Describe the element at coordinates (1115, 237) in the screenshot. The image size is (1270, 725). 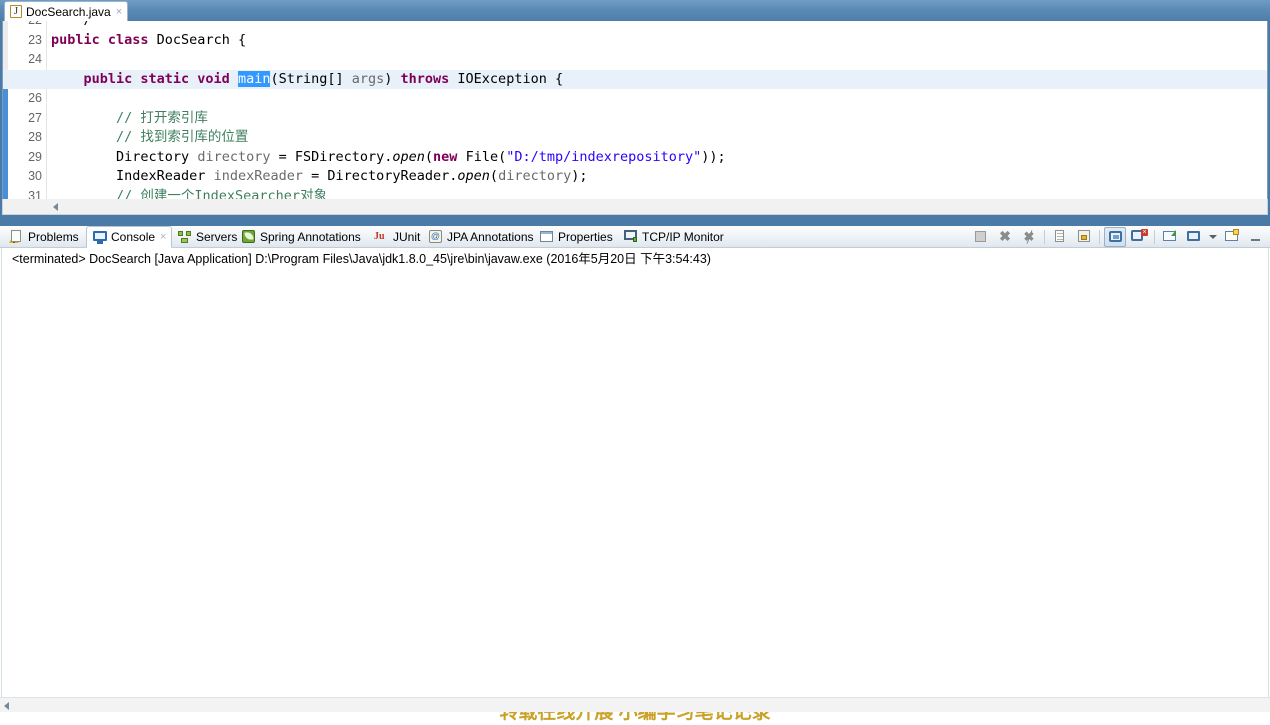
I see `show-console-on-output-button` at that location.